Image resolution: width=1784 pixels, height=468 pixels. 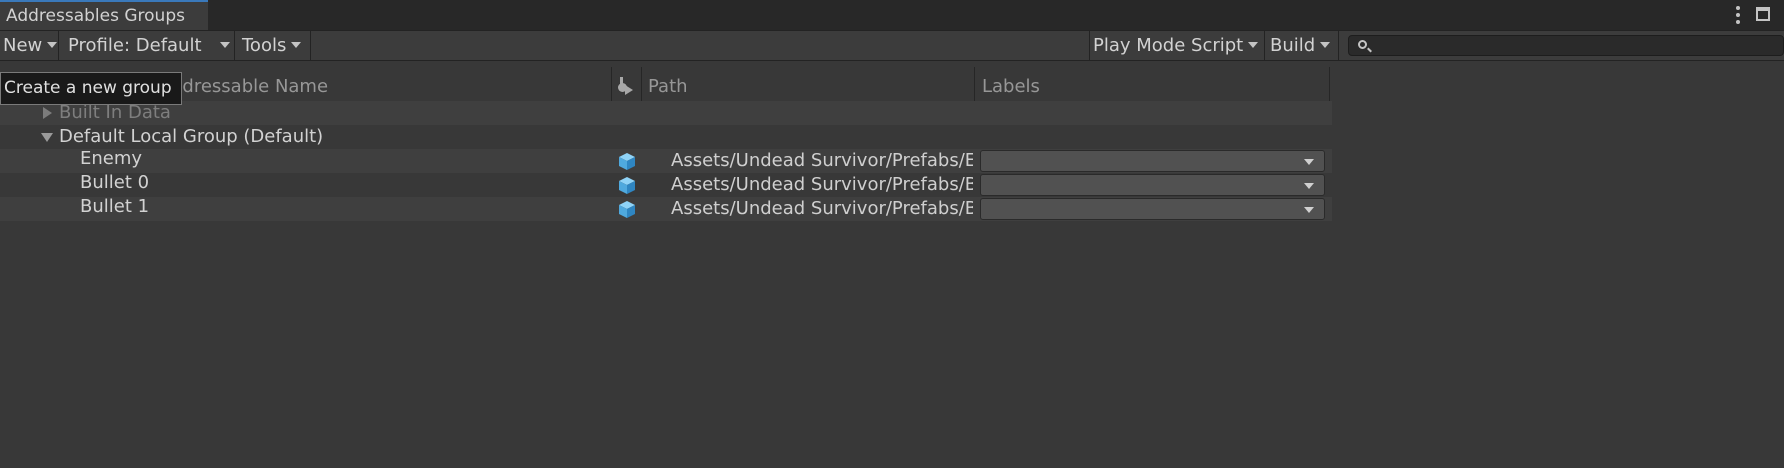 I want to click on profile-dropdown-button: Profile: Default, so click(x=150, y=45).